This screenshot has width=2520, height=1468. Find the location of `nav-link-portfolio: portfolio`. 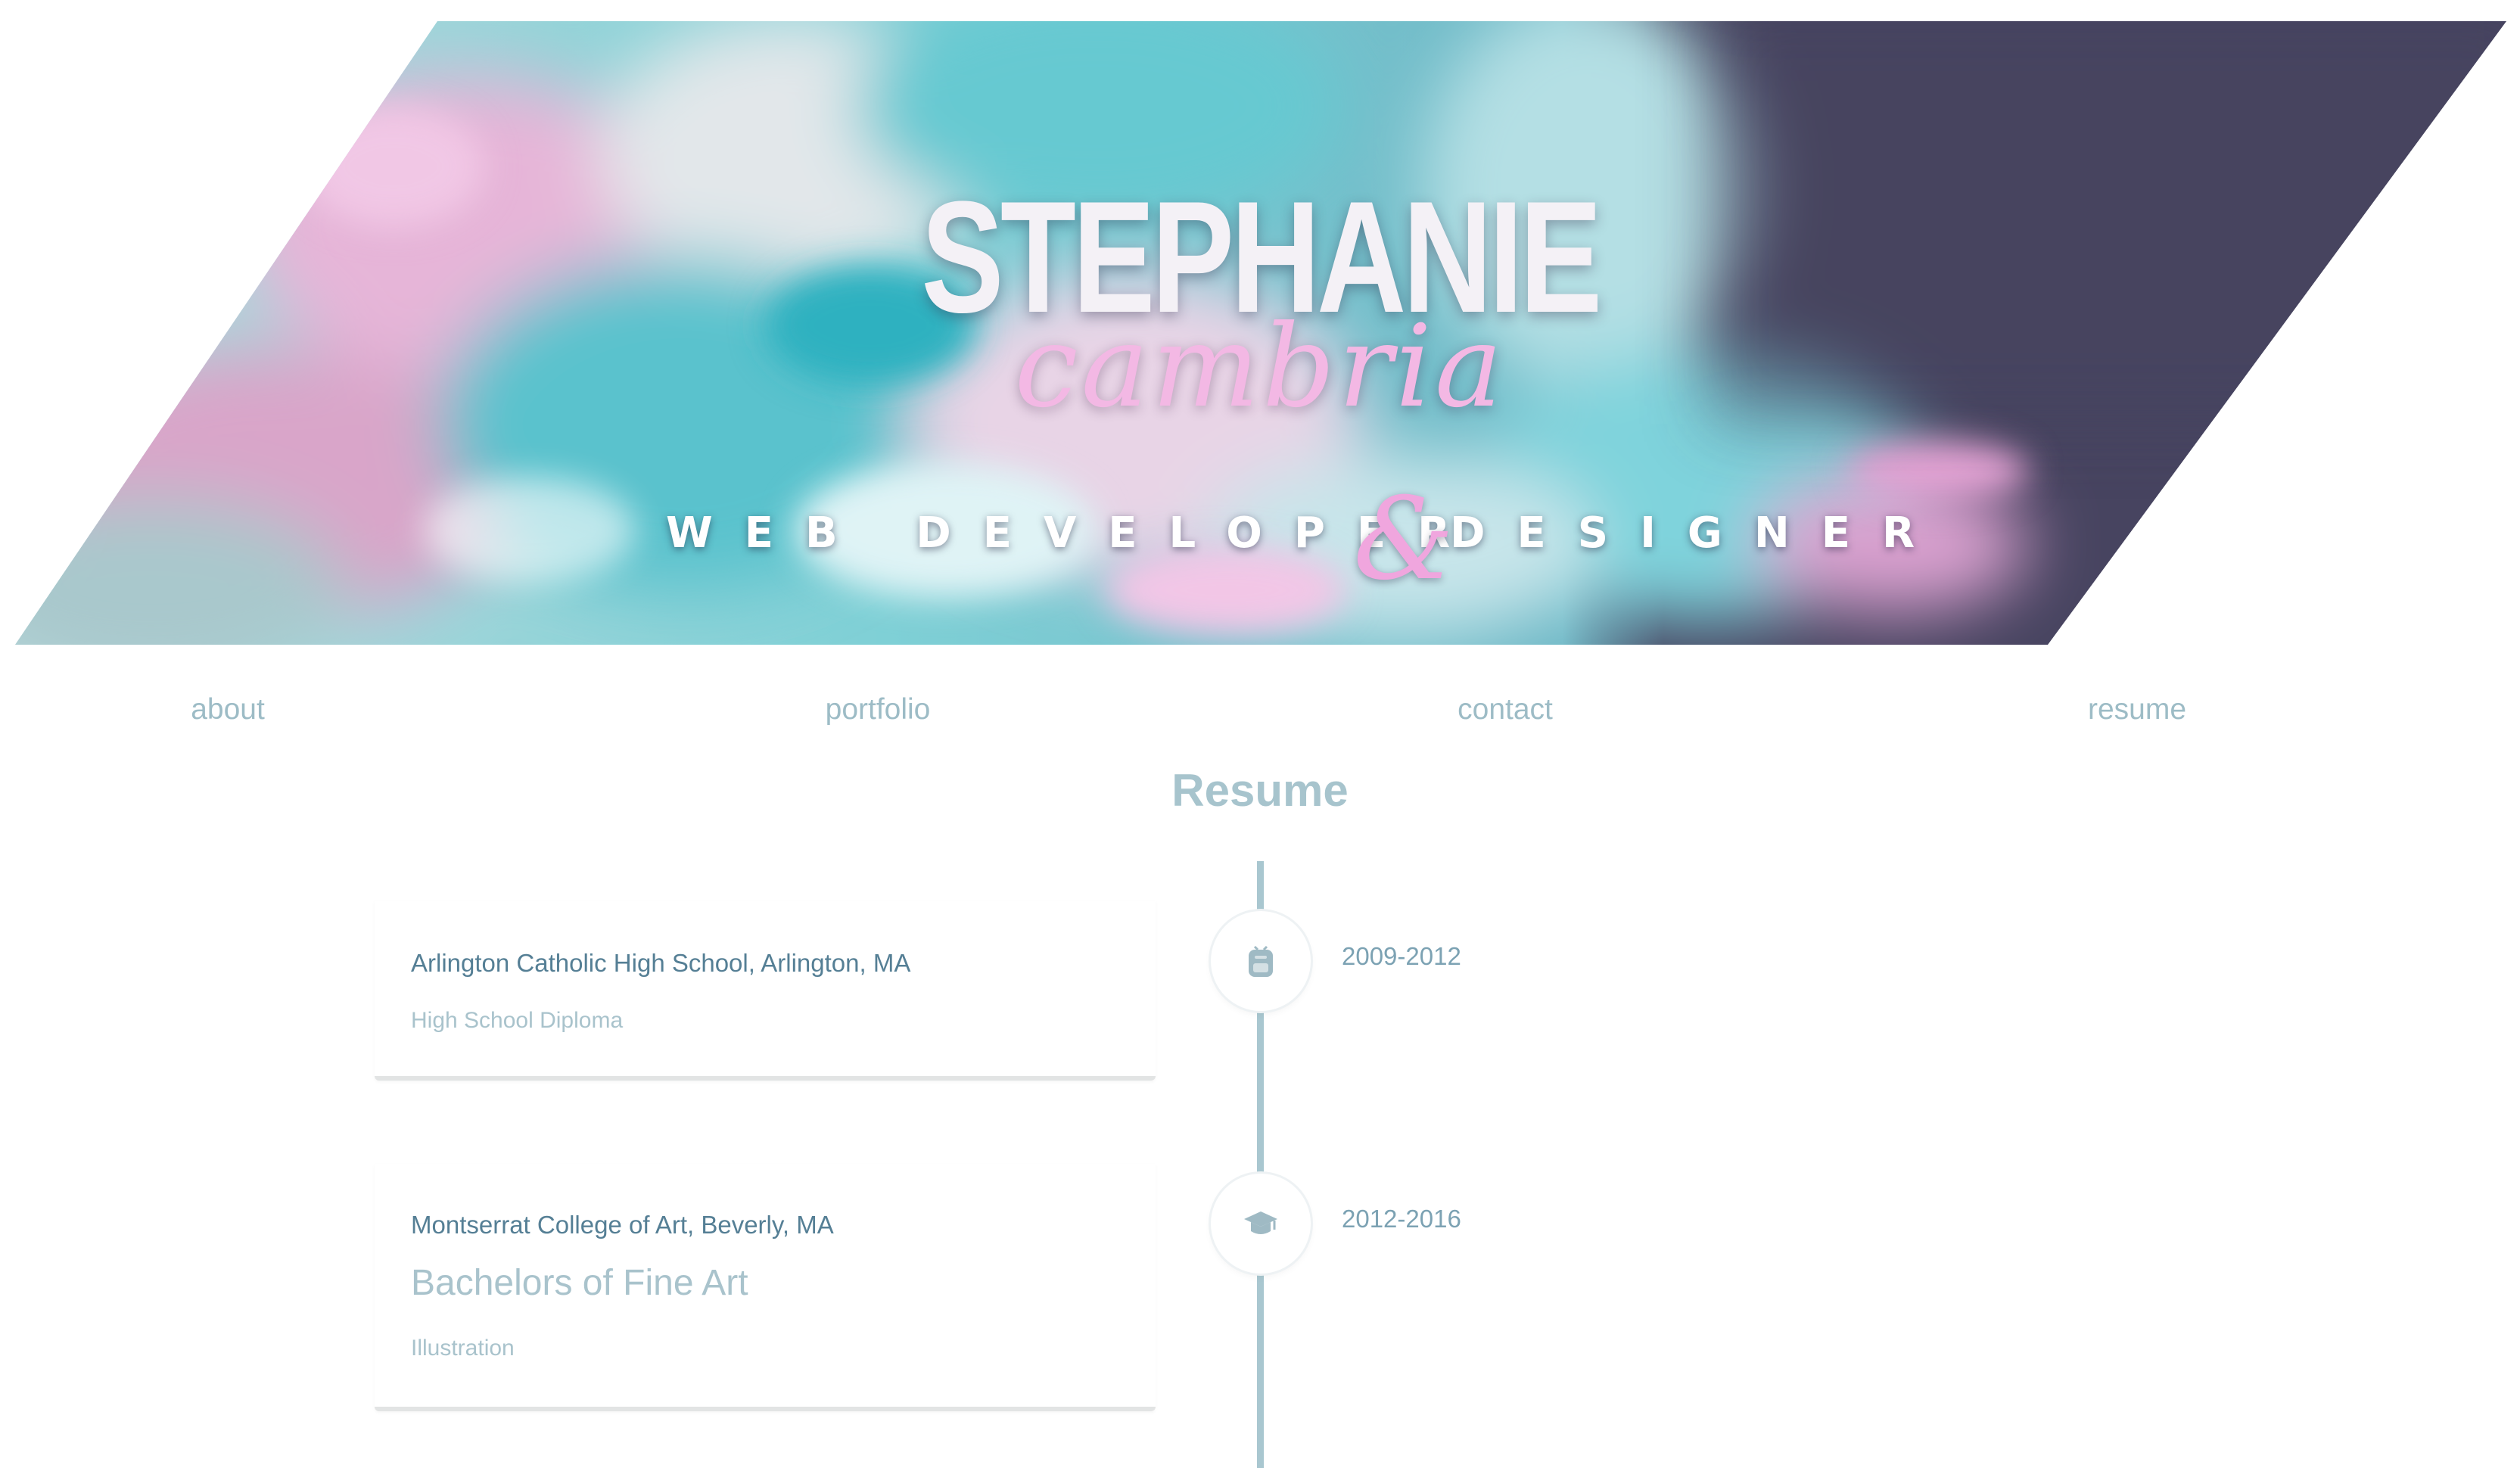

nav-link-portfolio: portfolio is located at coordinates (878, 710).